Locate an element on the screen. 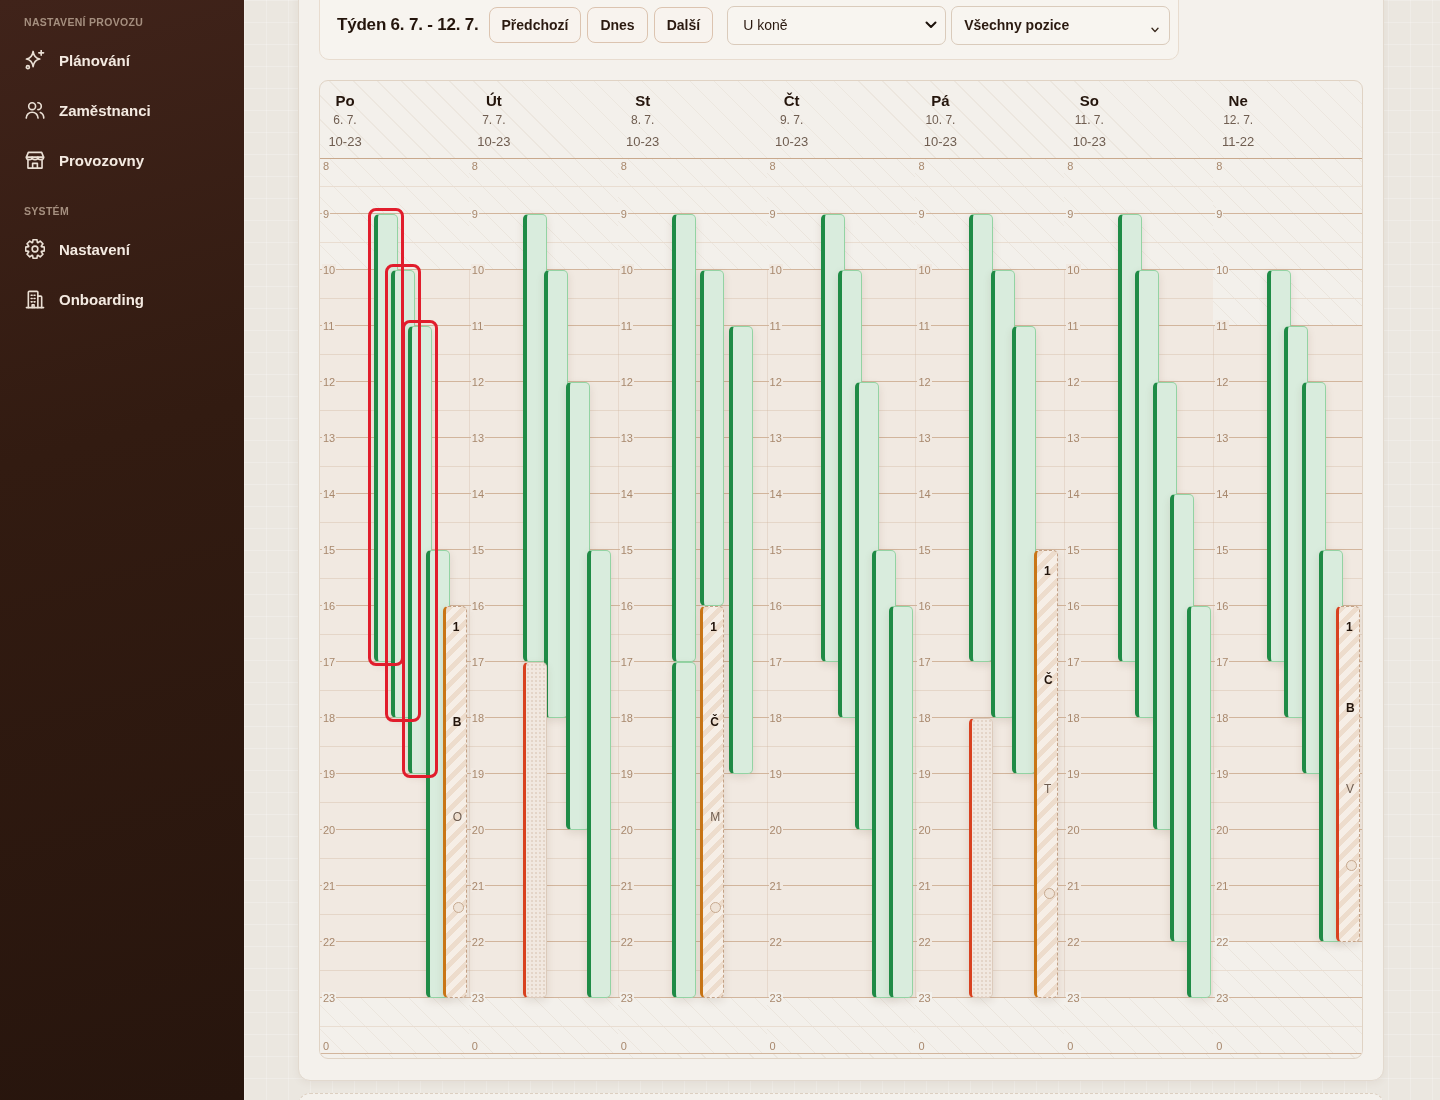 This screenshot has height=1100, width=1440. shift-card: 1 Č T is located at coordinates (1045, 774).